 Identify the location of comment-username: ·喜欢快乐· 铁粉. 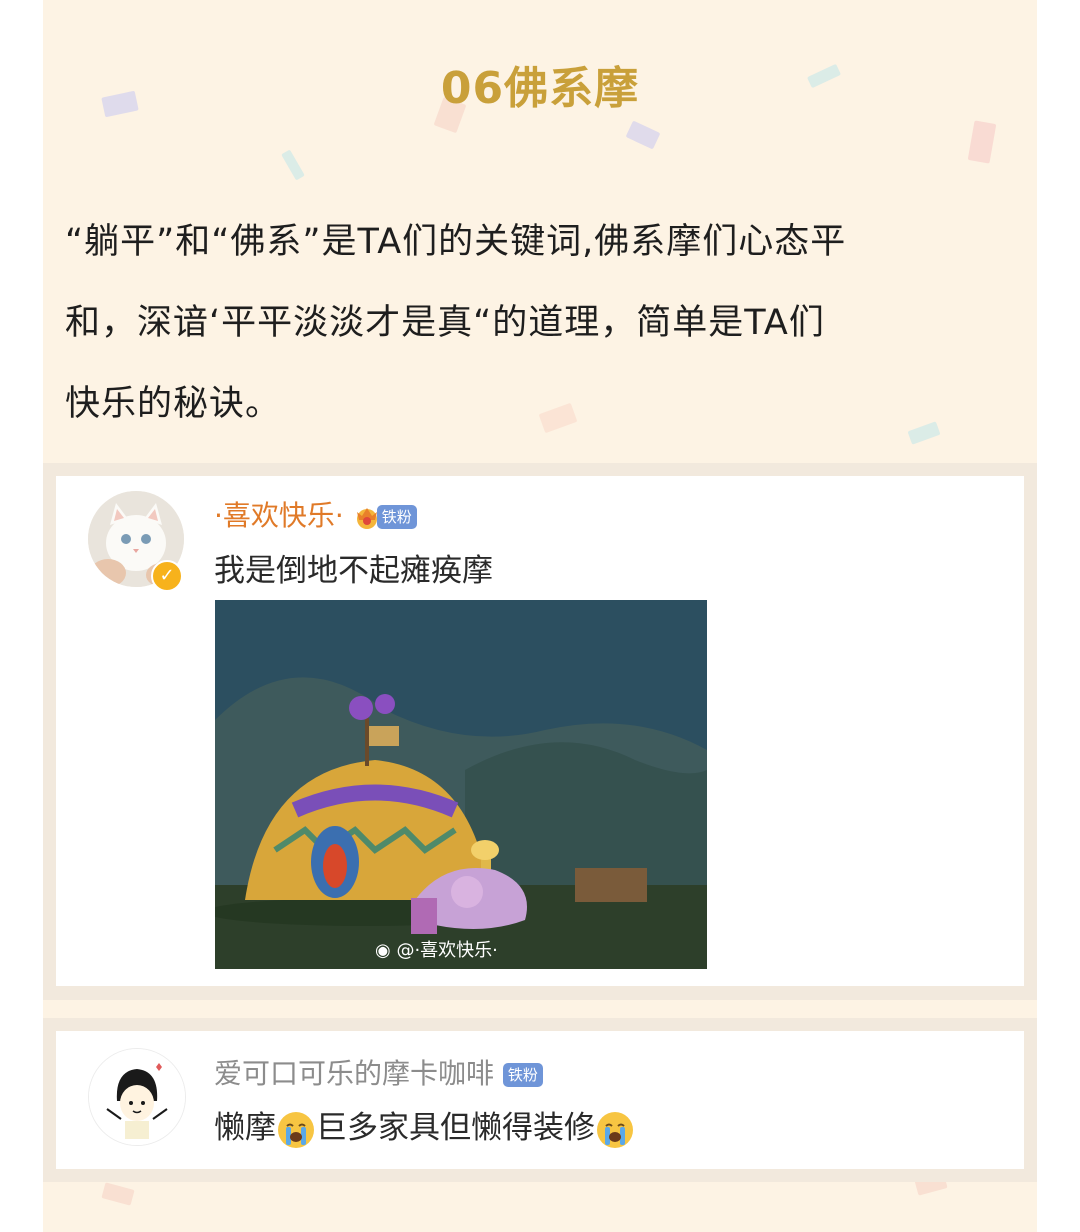
(315, 514).